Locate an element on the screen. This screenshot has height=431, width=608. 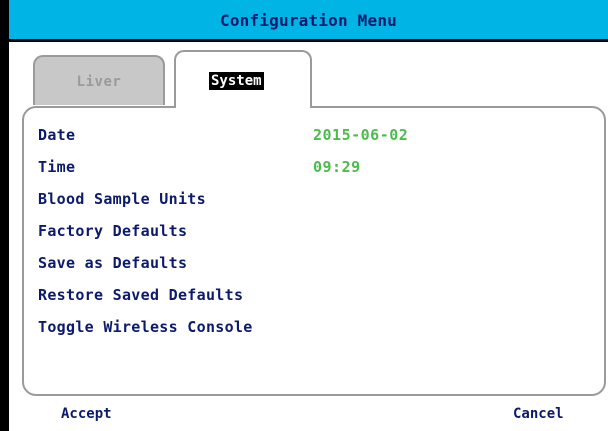
menu-item-label: Time is located at coordinates (57, 167).